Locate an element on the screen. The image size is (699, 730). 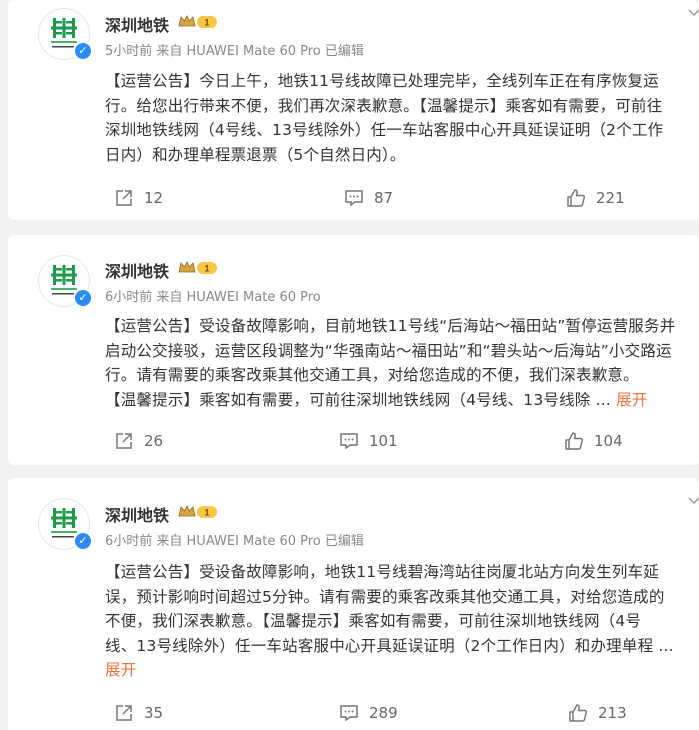
comment-button: 289 is located at coordinates (368, 713).